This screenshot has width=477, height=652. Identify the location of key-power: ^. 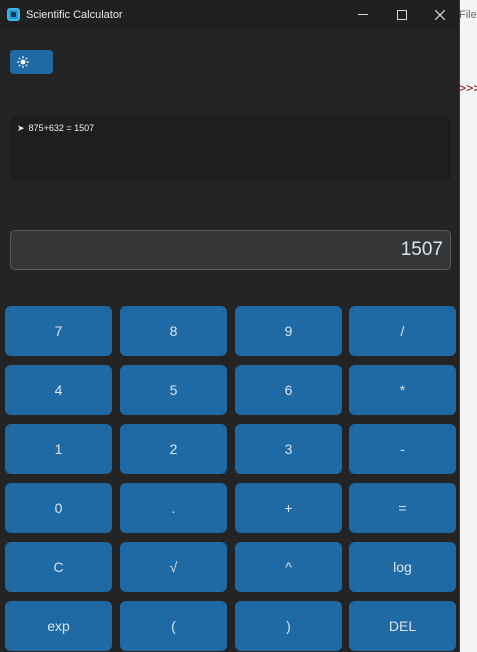
(288, 567).